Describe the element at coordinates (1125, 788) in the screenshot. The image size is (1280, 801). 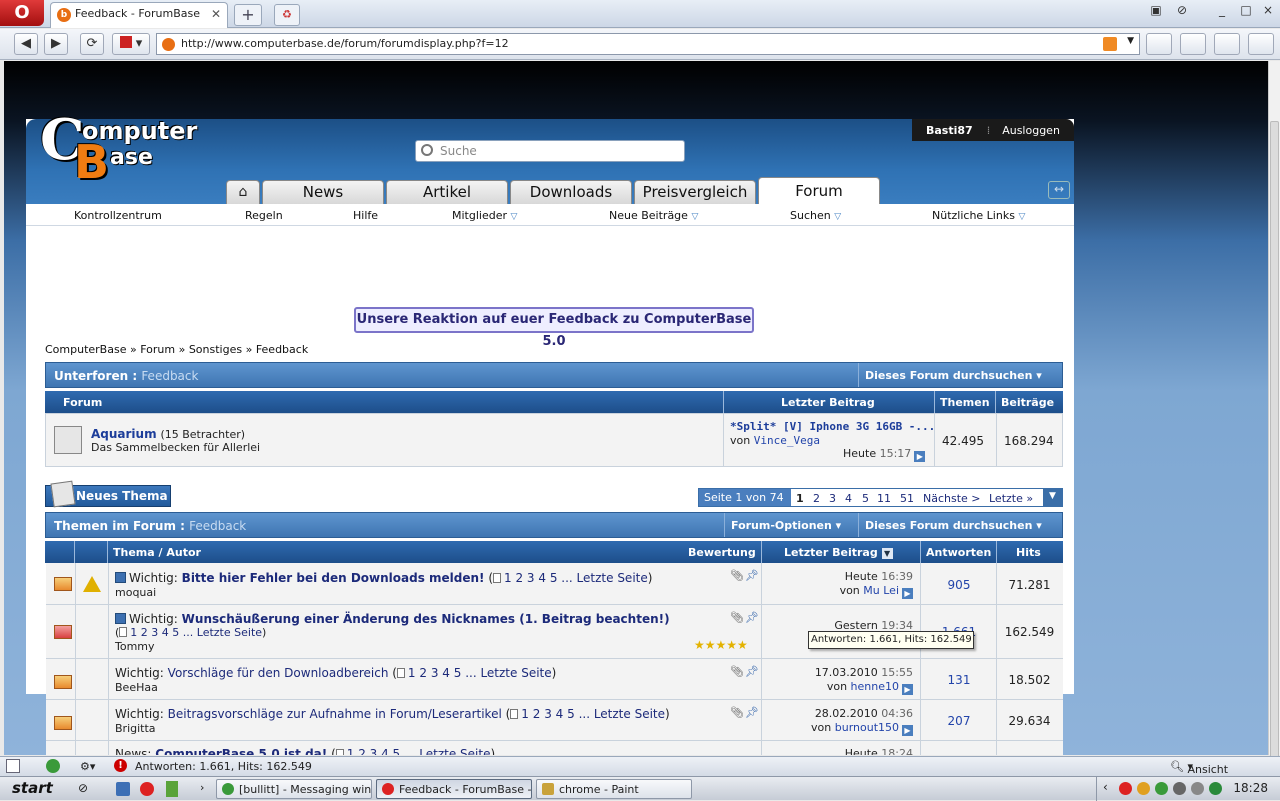
I see `opera-tray-icon` at that location.